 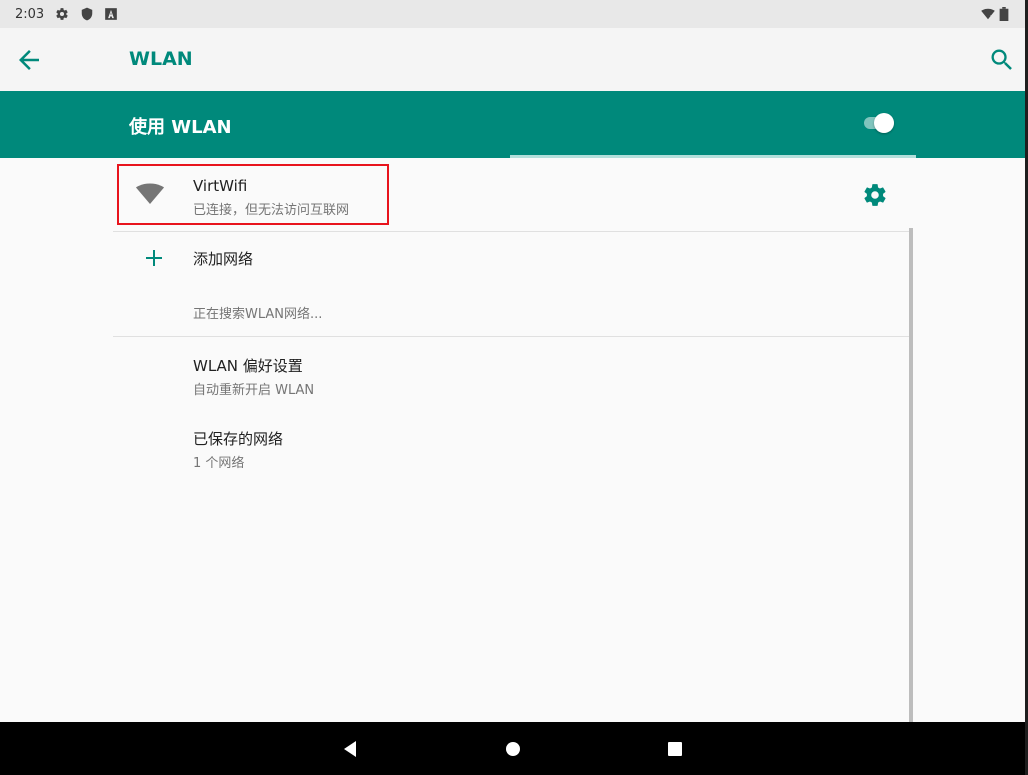 I want to click on recents-square-icon, so click(x=675, y=749).